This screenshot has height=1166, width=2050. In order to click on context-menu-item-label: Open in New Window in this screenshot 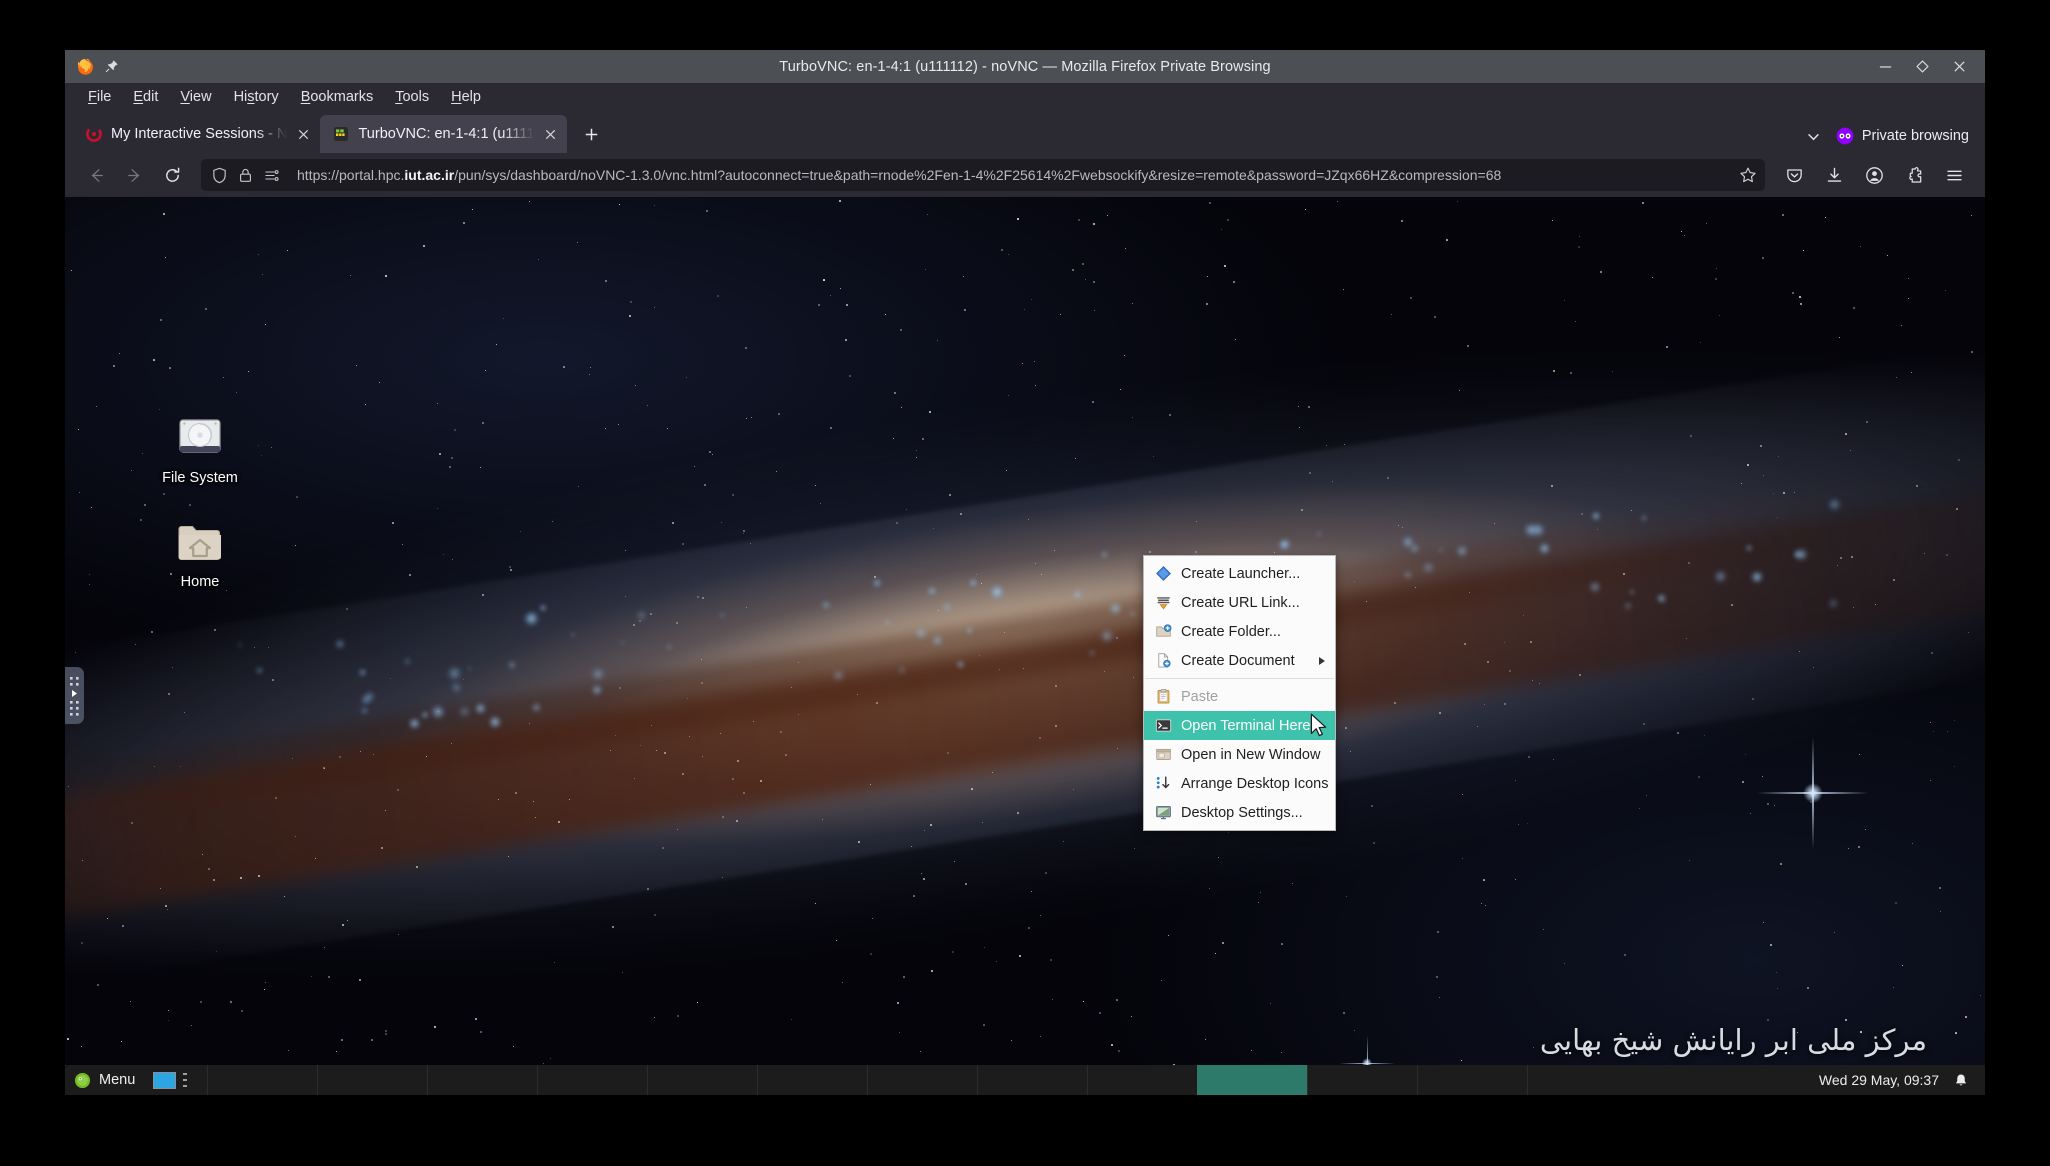, I will do `click(1251, 754)`.